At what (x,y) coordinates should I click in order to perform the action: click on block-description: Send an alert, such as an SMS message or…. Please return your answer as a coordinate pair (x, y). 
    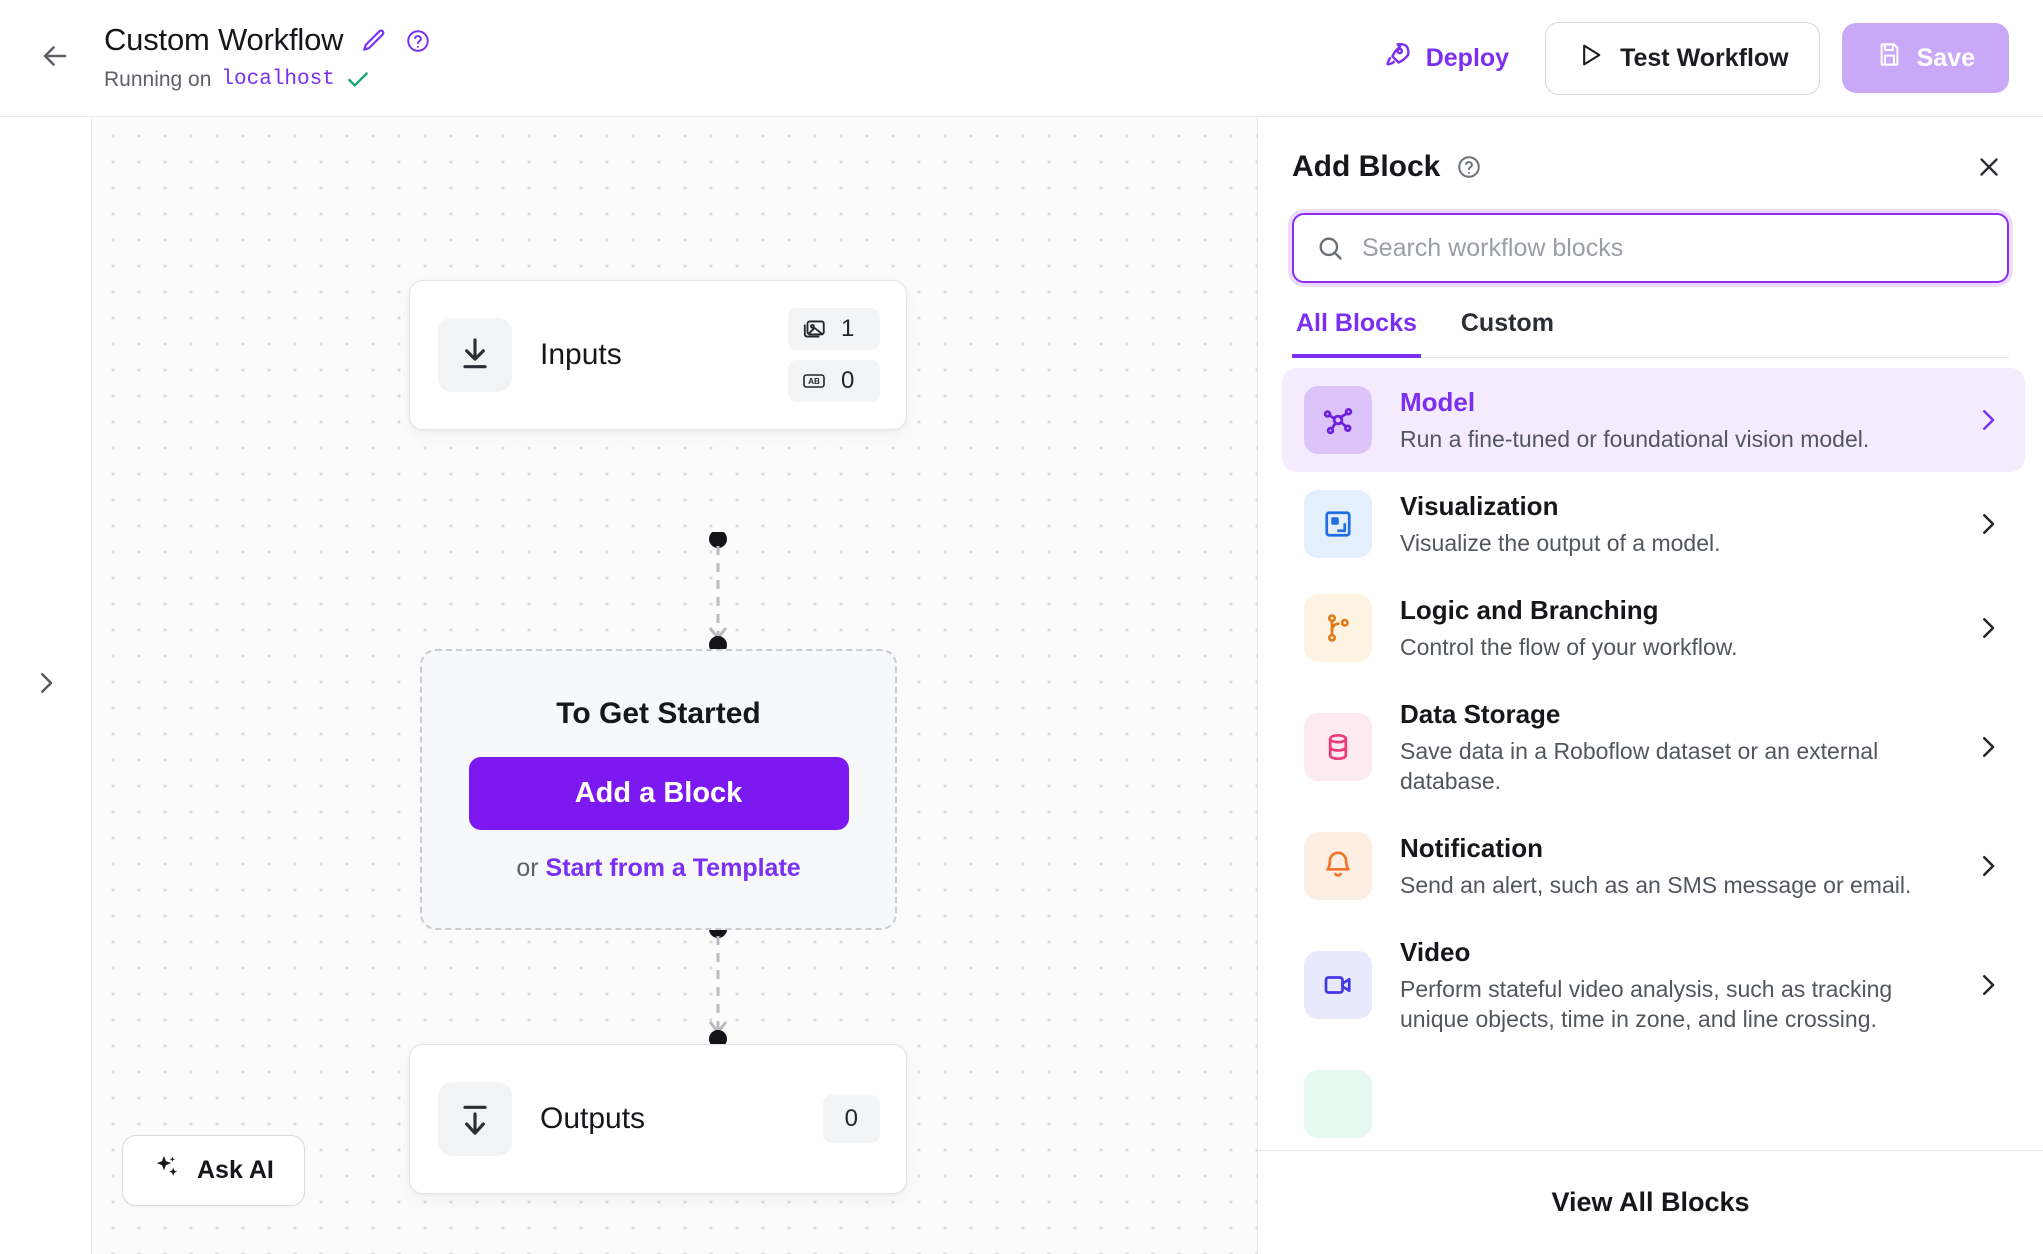
    Looking at the image, I should click on (1656, 884).